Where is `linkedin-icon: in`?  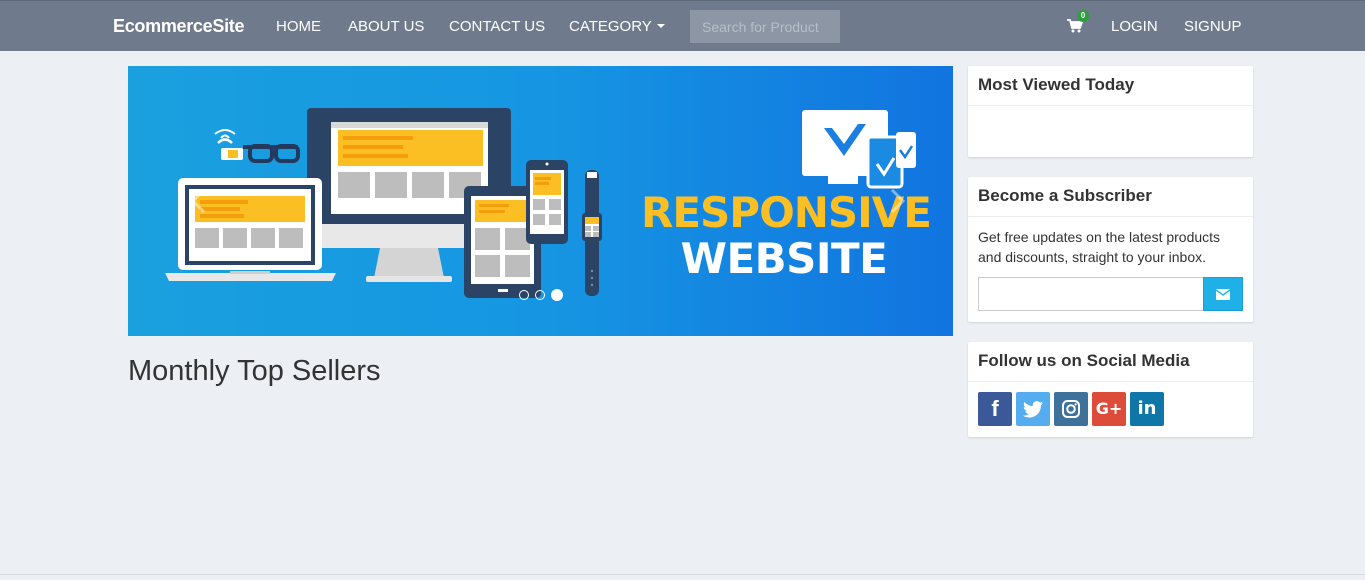 linkedin-icon: in is located at coordinates (1147, 409).